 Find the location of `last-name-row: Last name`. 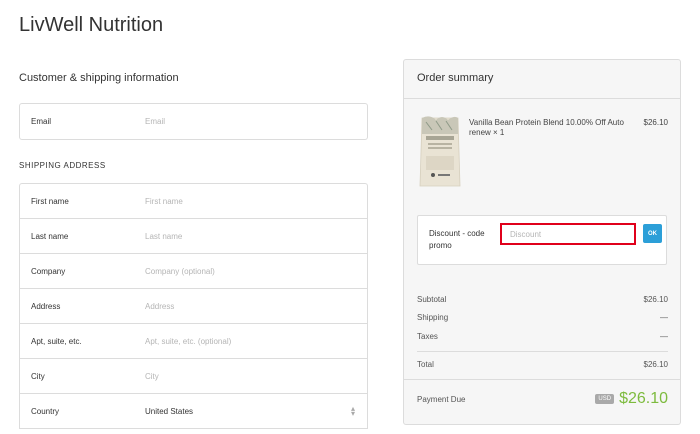

last-name-row: Last name is located at coordinates (193, 236).